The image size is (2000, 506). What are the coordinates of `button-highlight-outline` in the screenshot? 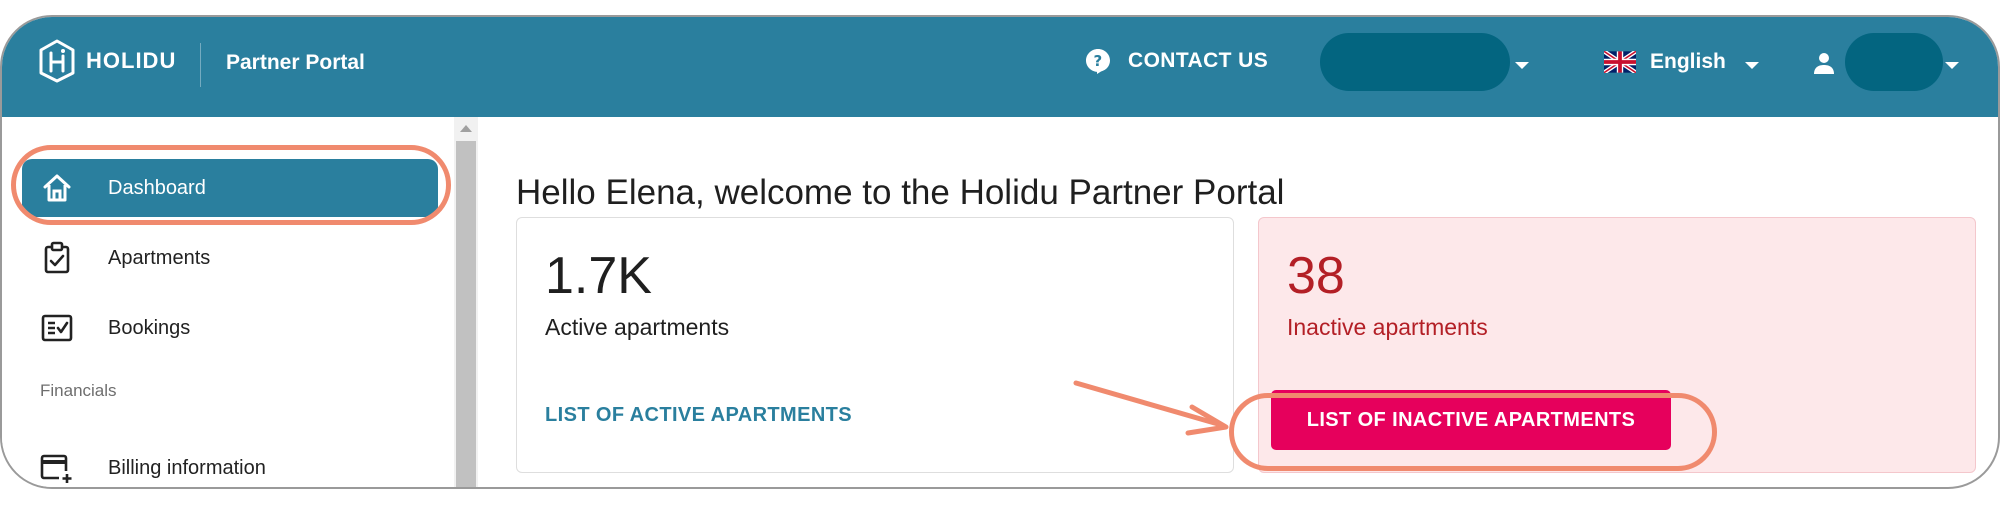 It's located at (1473, 432).